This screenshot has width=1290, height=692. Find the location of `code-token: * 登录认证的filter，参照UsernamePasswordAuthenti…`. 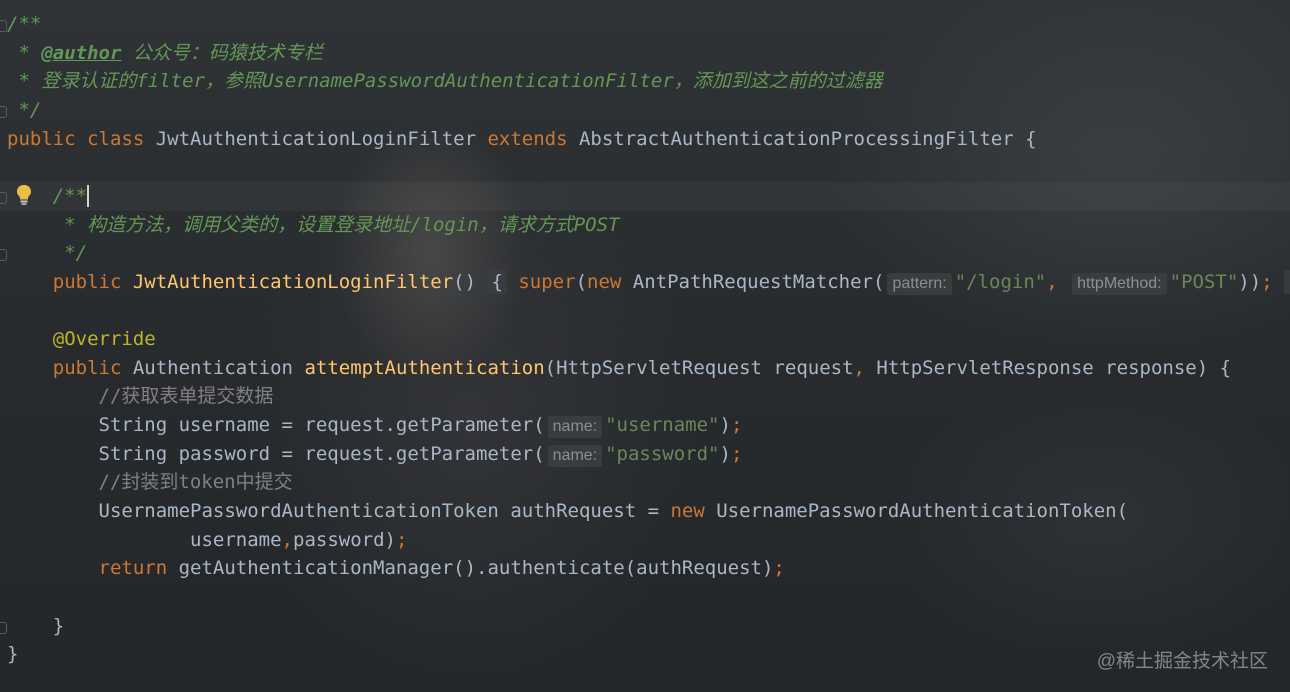

code-token: * 登录认证的filter，参照UsernamePasswordAuthenti… is located at coordinates (445, 81).